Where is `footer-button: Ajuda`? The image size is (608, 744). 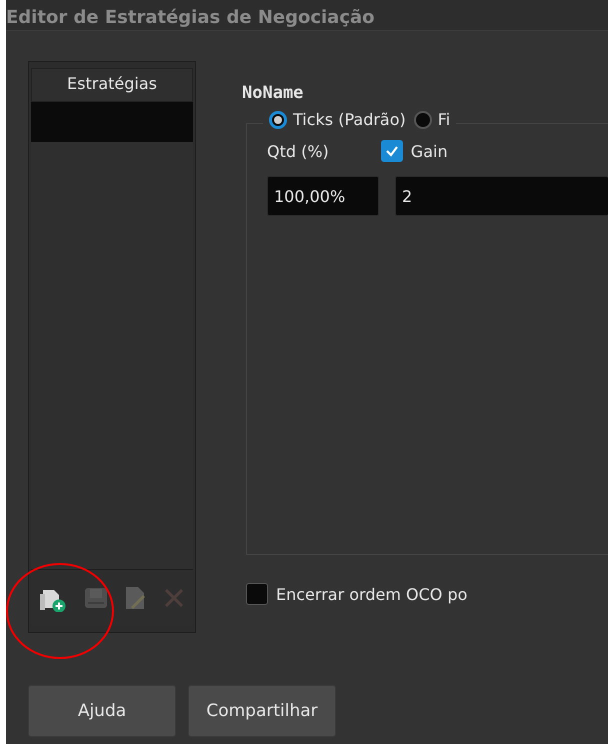 footer-button: Ajuda is located at coordinates (102, 711).